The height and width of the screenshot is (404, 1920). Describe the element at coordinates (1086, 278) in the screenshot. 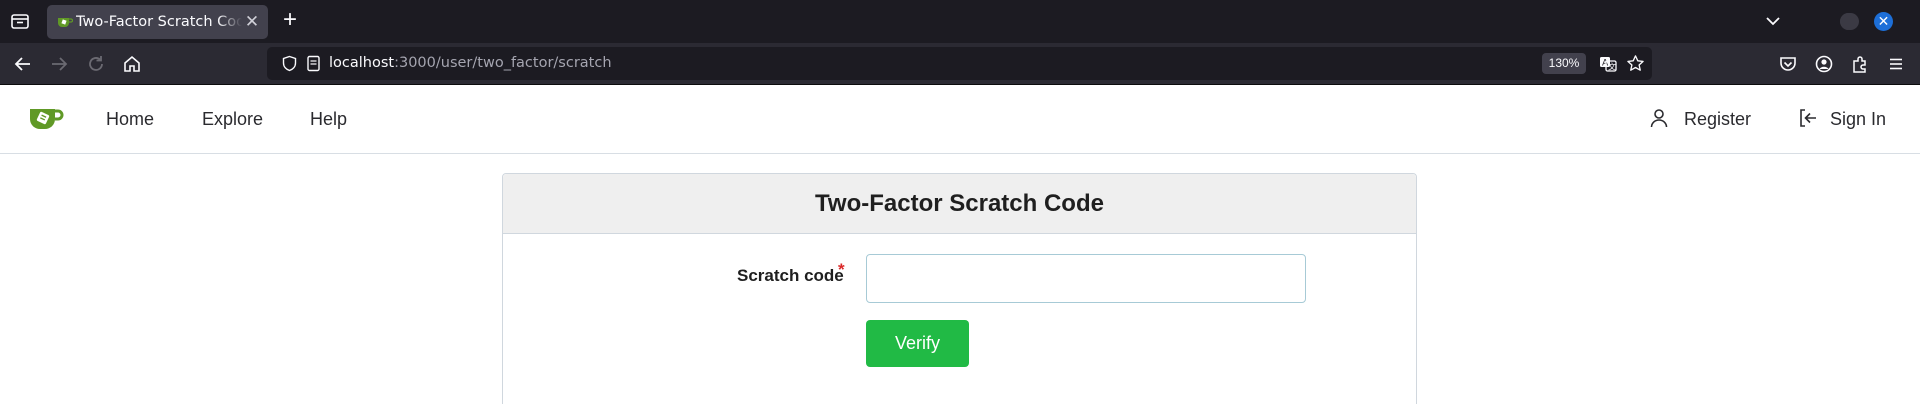

I see `scratch-code-input` at that location.